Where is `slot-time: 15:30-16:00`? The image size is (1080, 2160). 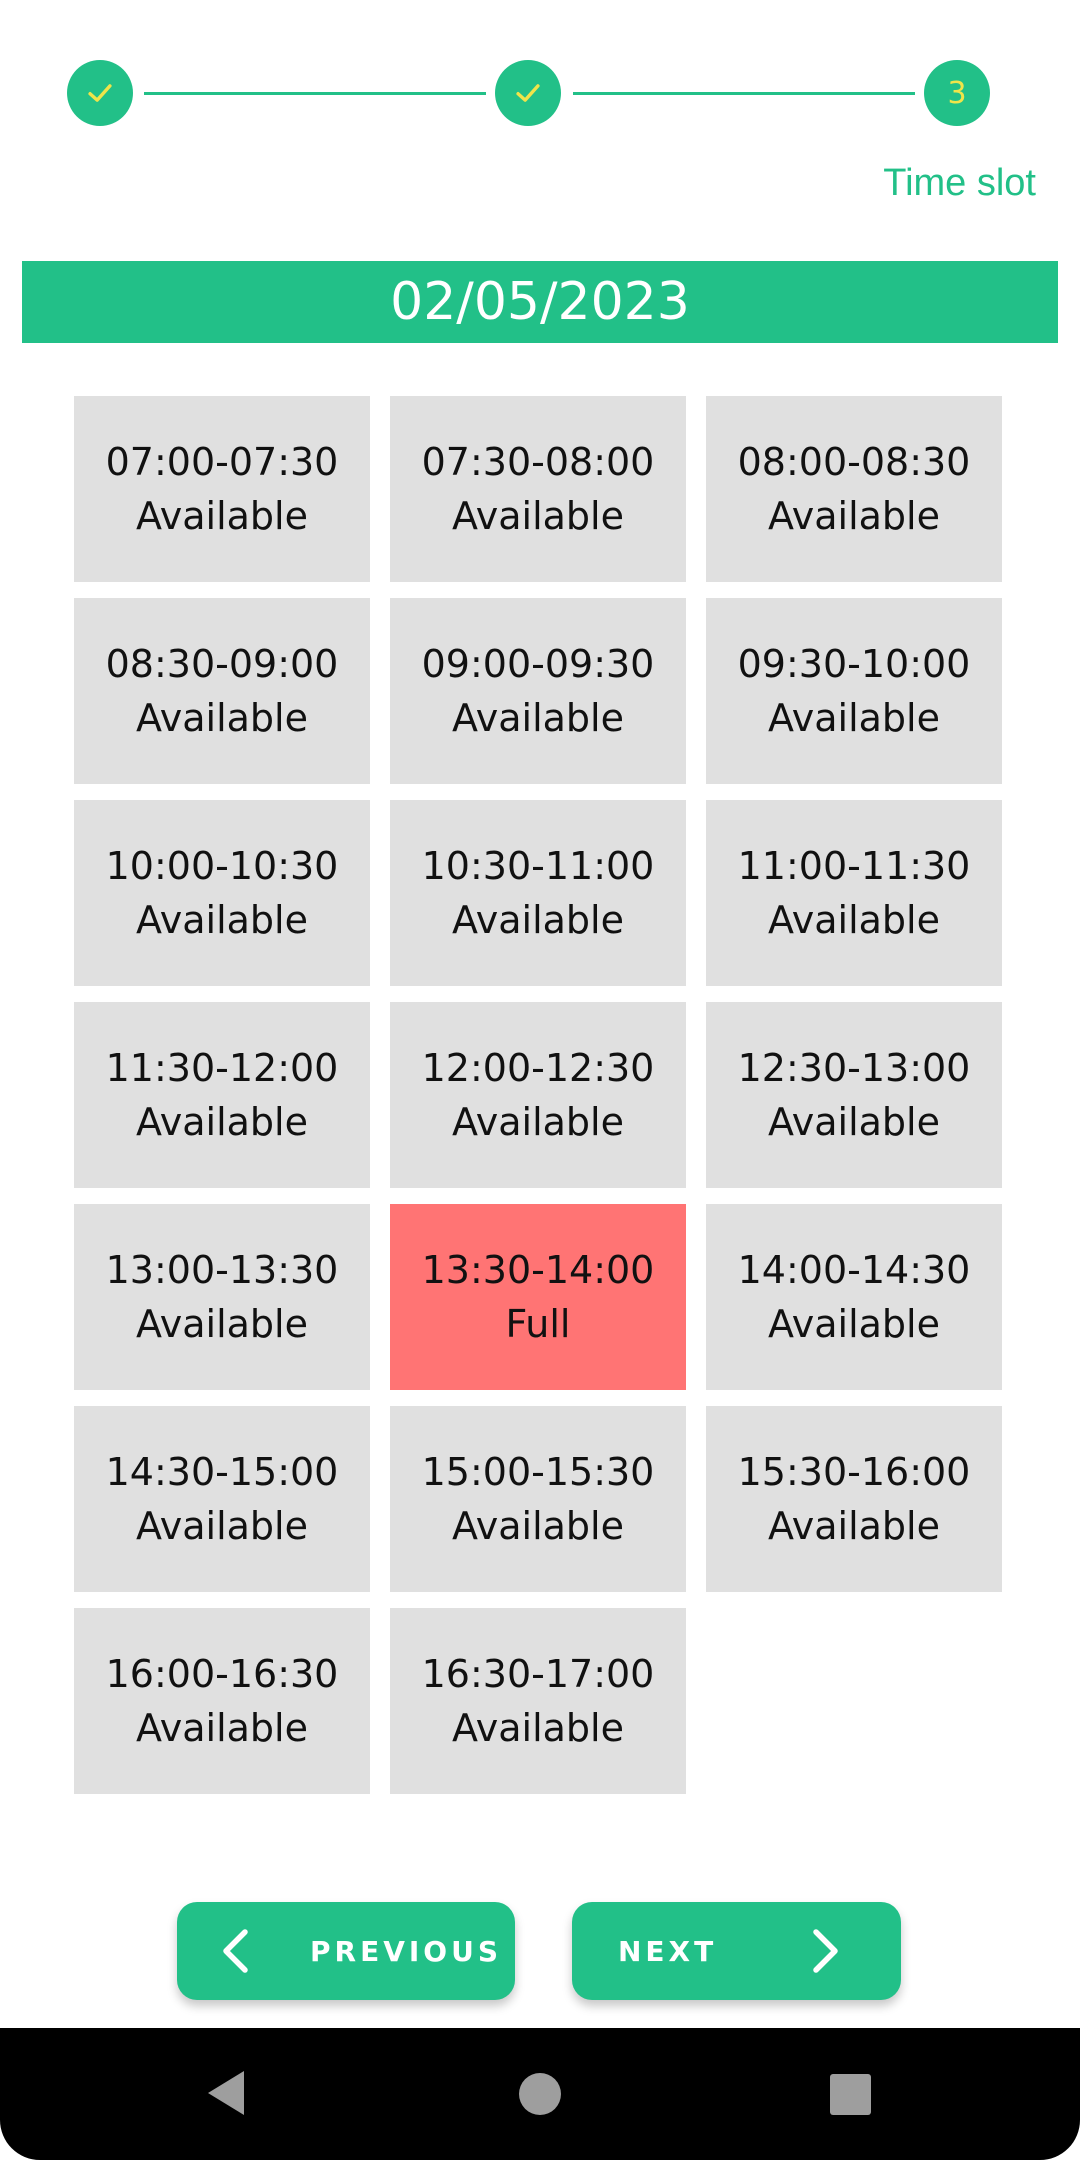
slot-time: 15:30-16:00 is located at coordinates (854, 1472).